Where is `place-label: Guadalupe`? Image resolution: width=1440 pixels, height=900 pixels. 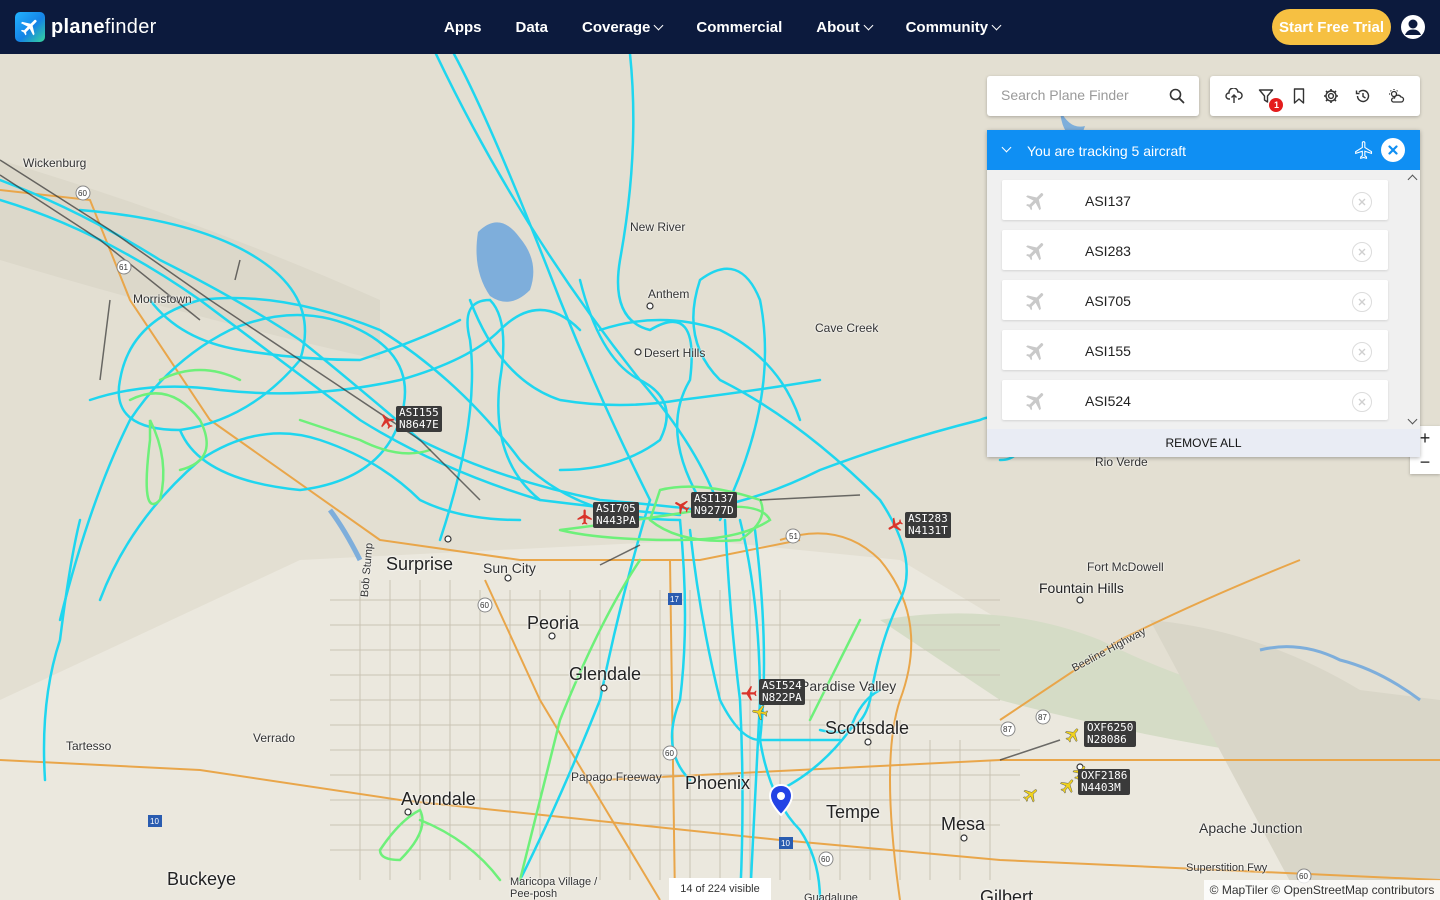
place-label: Guadalupe is located at coordinates (831, 896).